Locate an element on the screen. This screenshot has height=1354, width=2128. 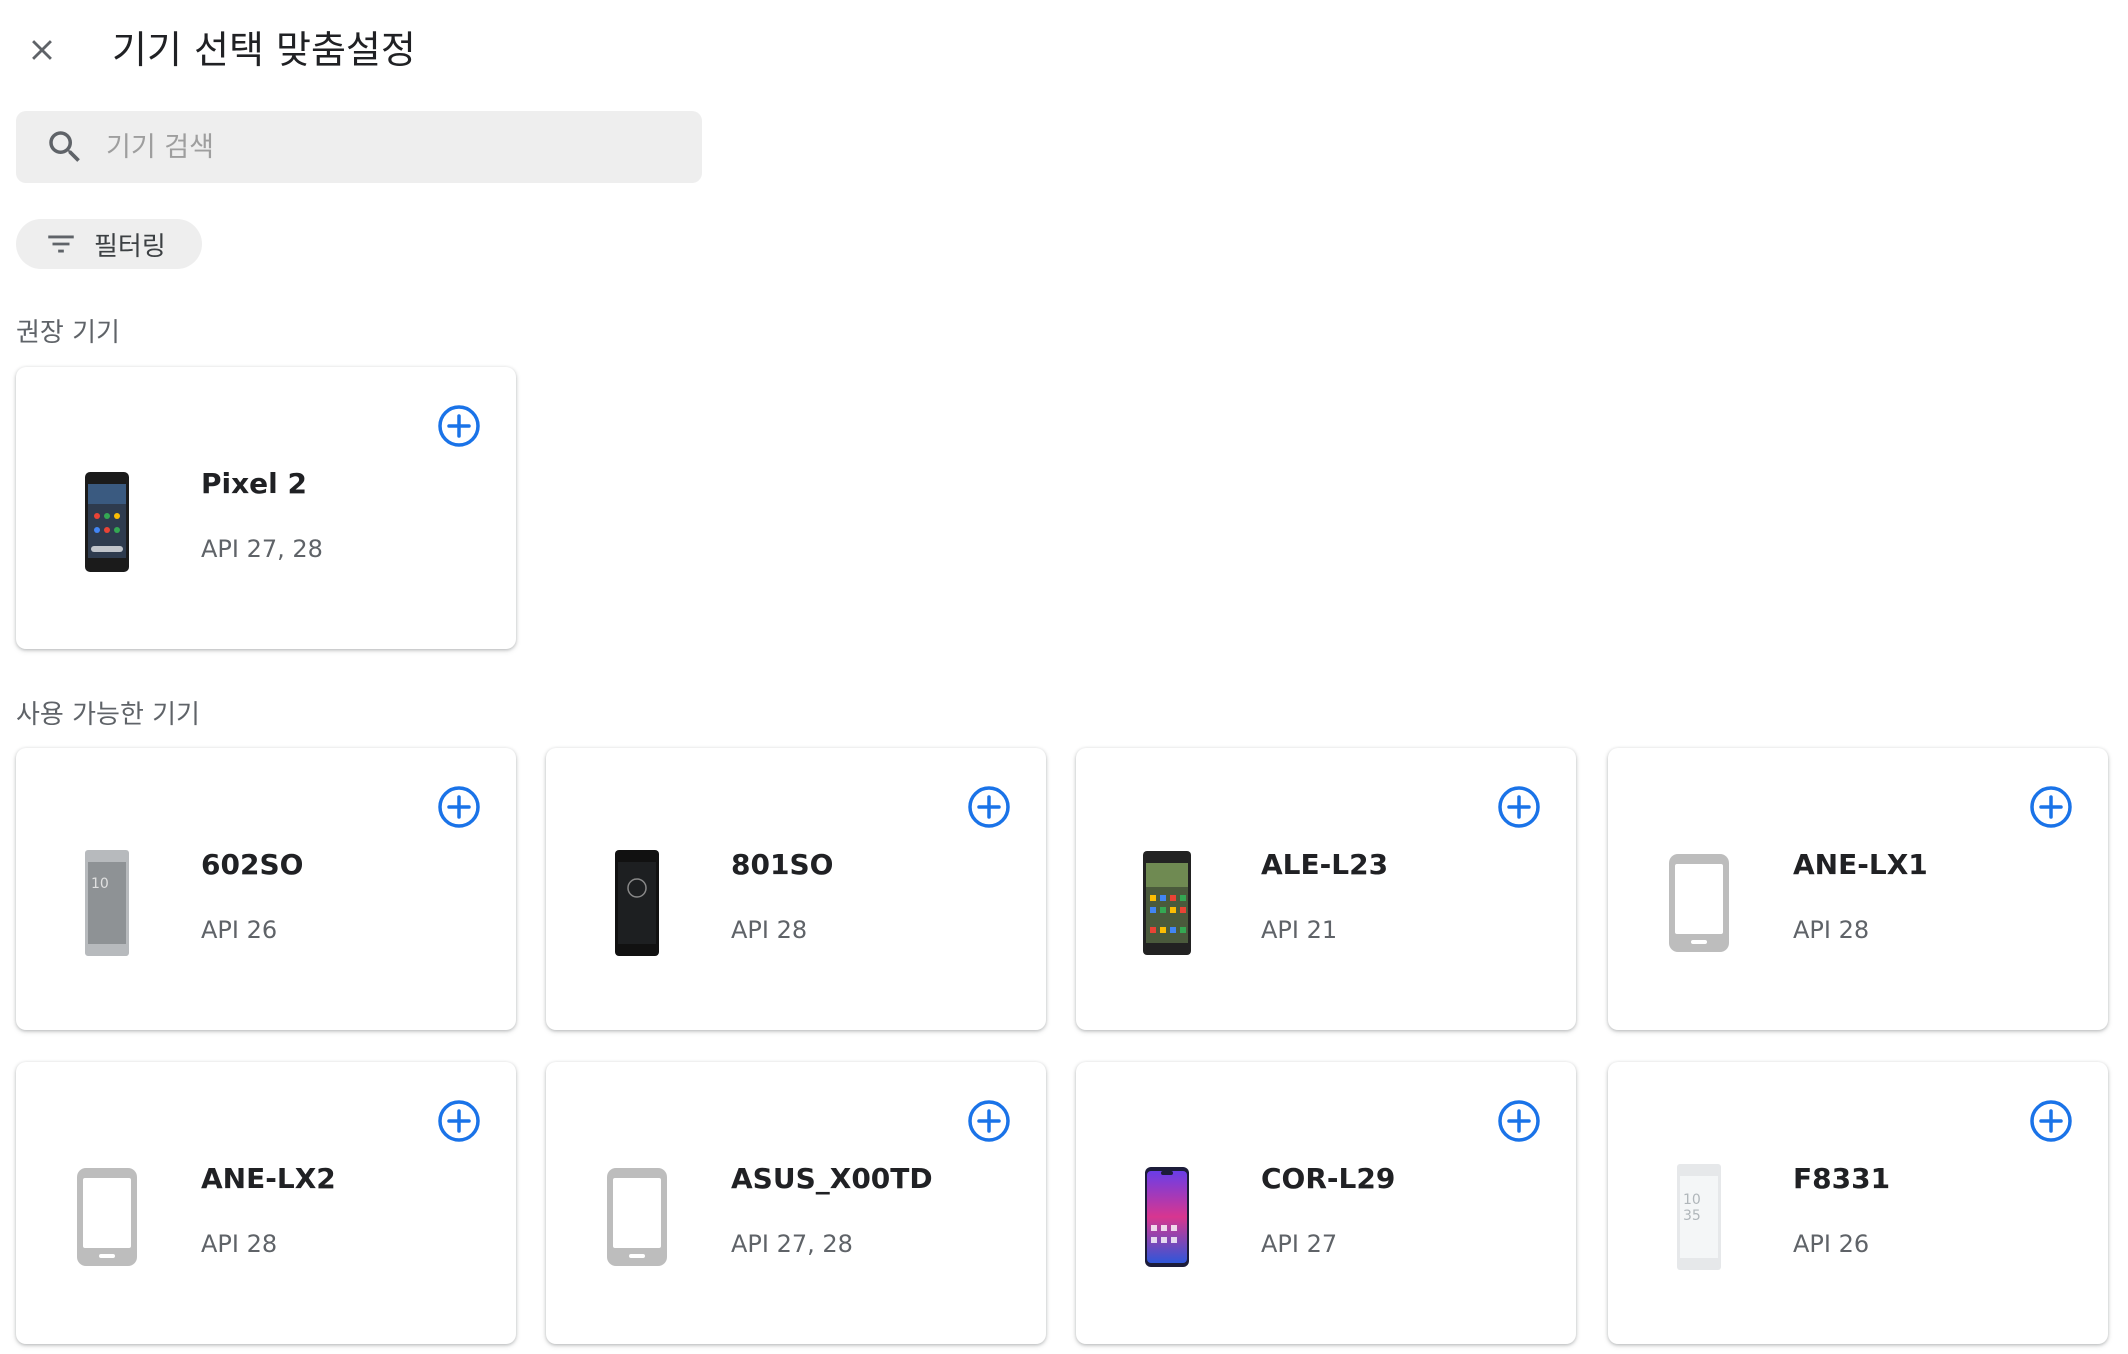
device-name: ASUS_X00TD is located at coordinates (832, 1178).